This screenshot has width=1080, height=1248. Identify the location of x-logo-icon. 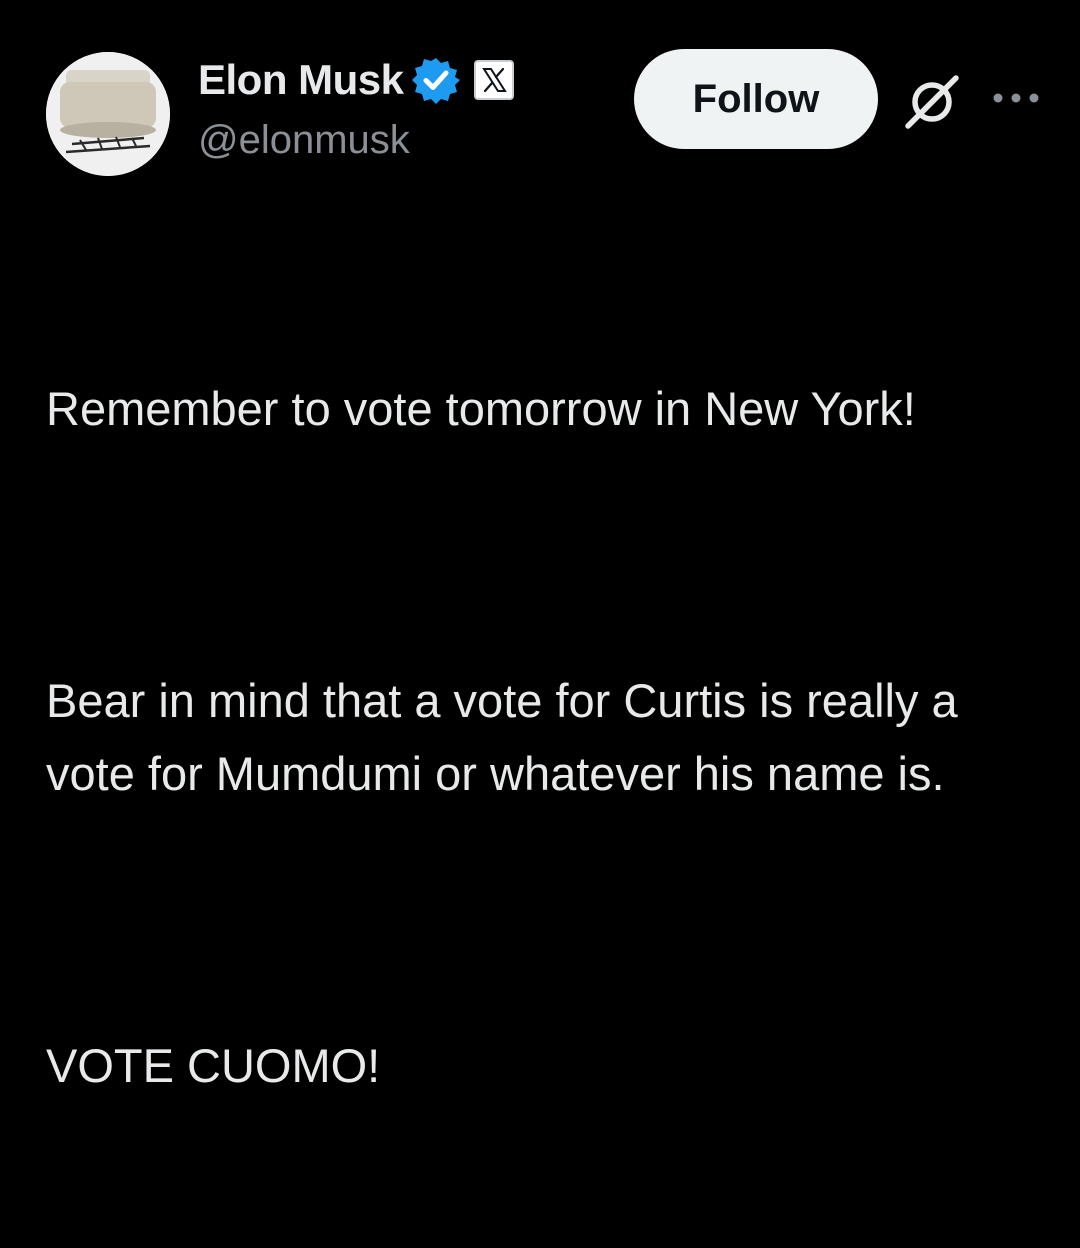
(493, 80).